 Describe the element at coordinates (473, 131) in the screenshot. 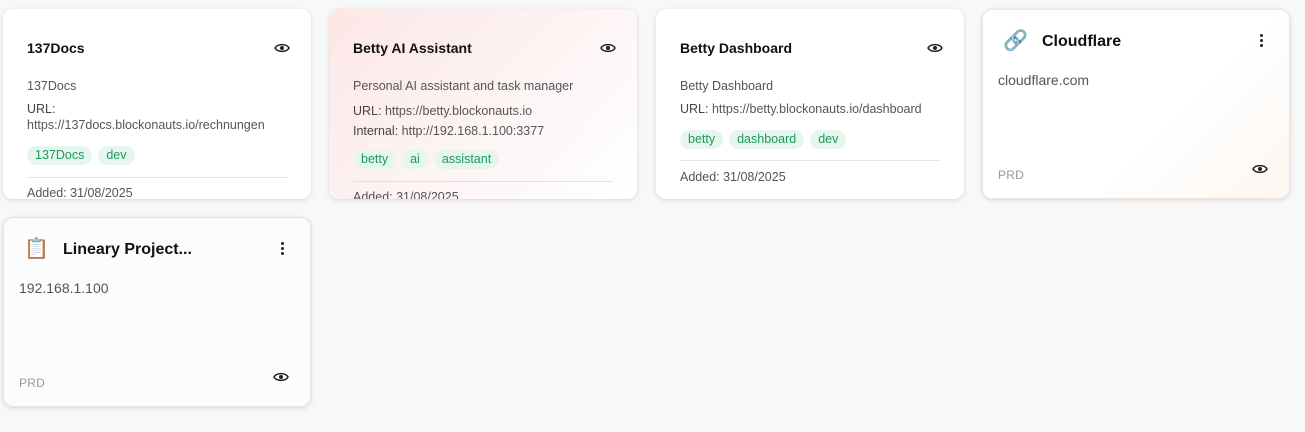

I see `internal-link: http://192.168.1.100:3377` at that location.